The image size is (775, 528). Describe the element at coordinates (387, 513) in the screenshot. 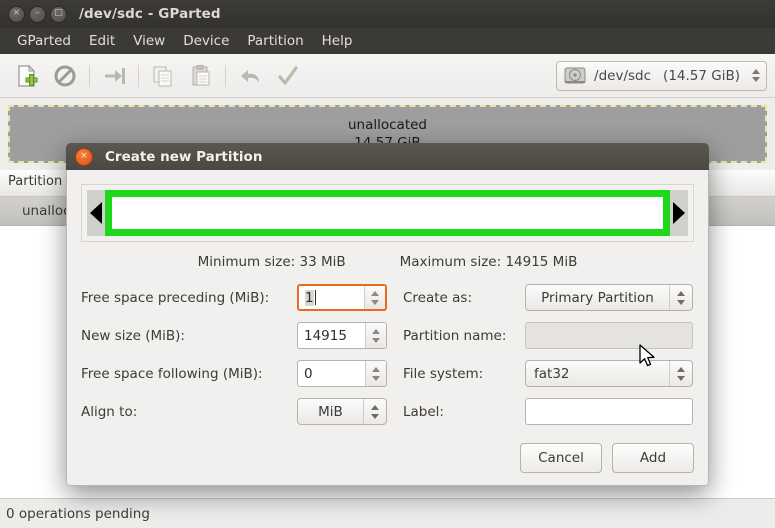

I see `statusbar: 0 operations pending` at that location.